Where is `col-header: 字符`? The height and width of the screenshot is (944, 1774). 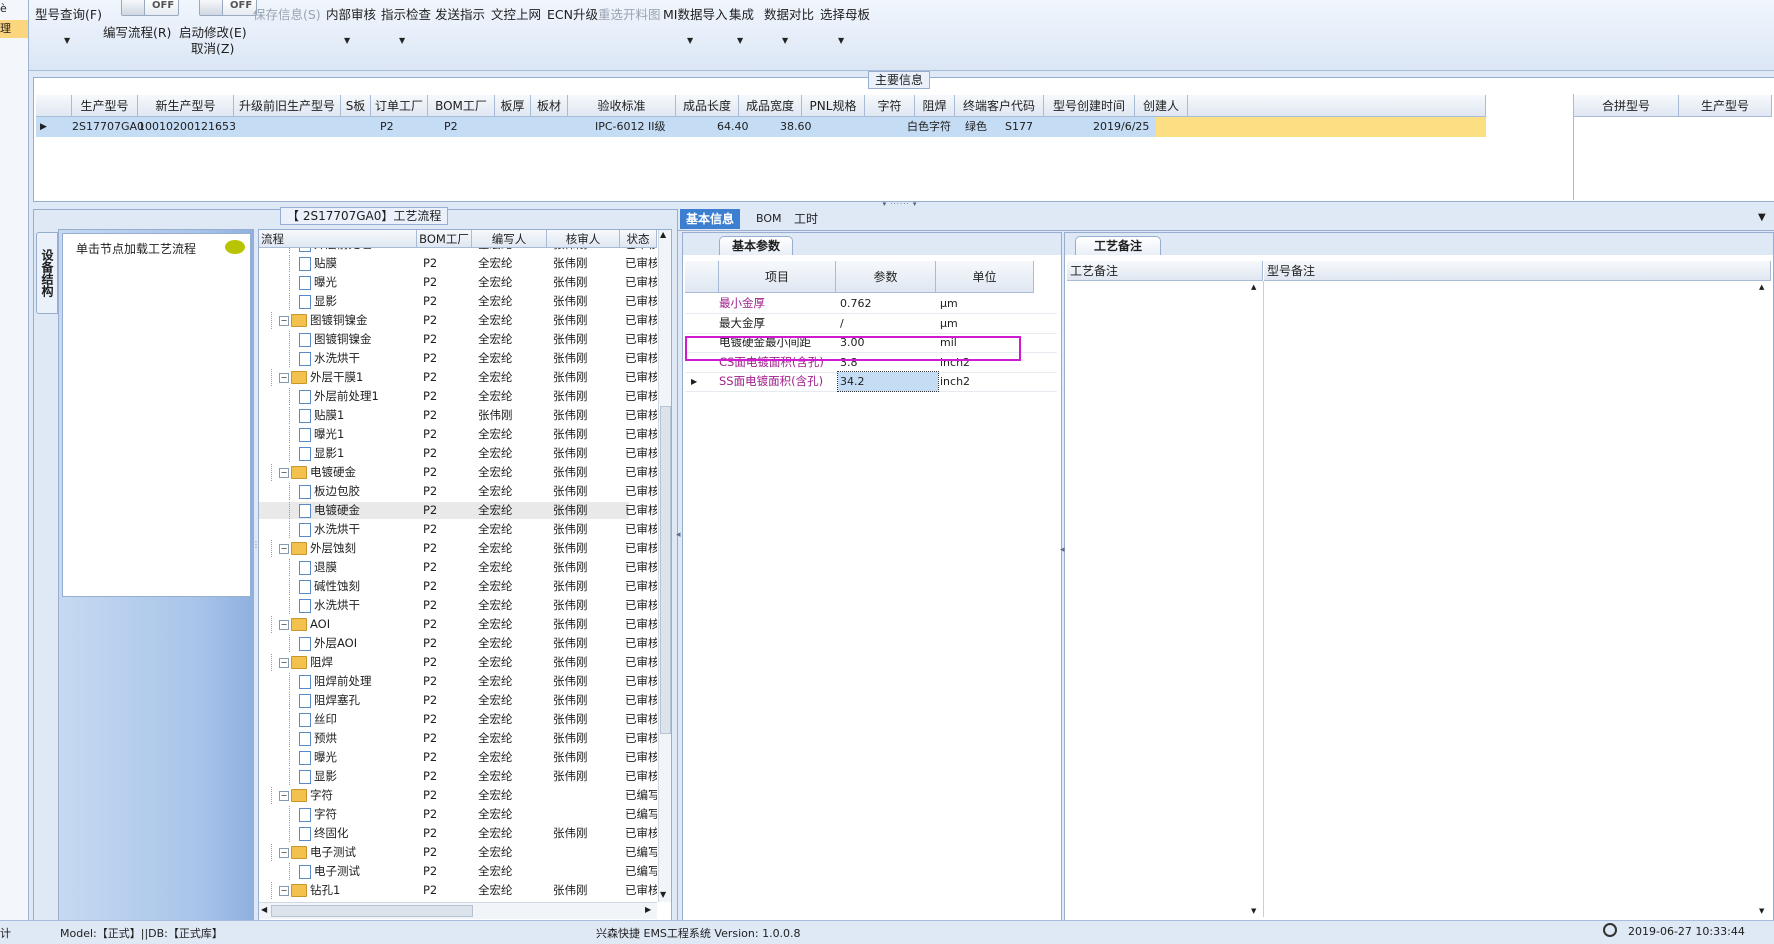
col-header: 字符 is located at coordinates (890, 106).